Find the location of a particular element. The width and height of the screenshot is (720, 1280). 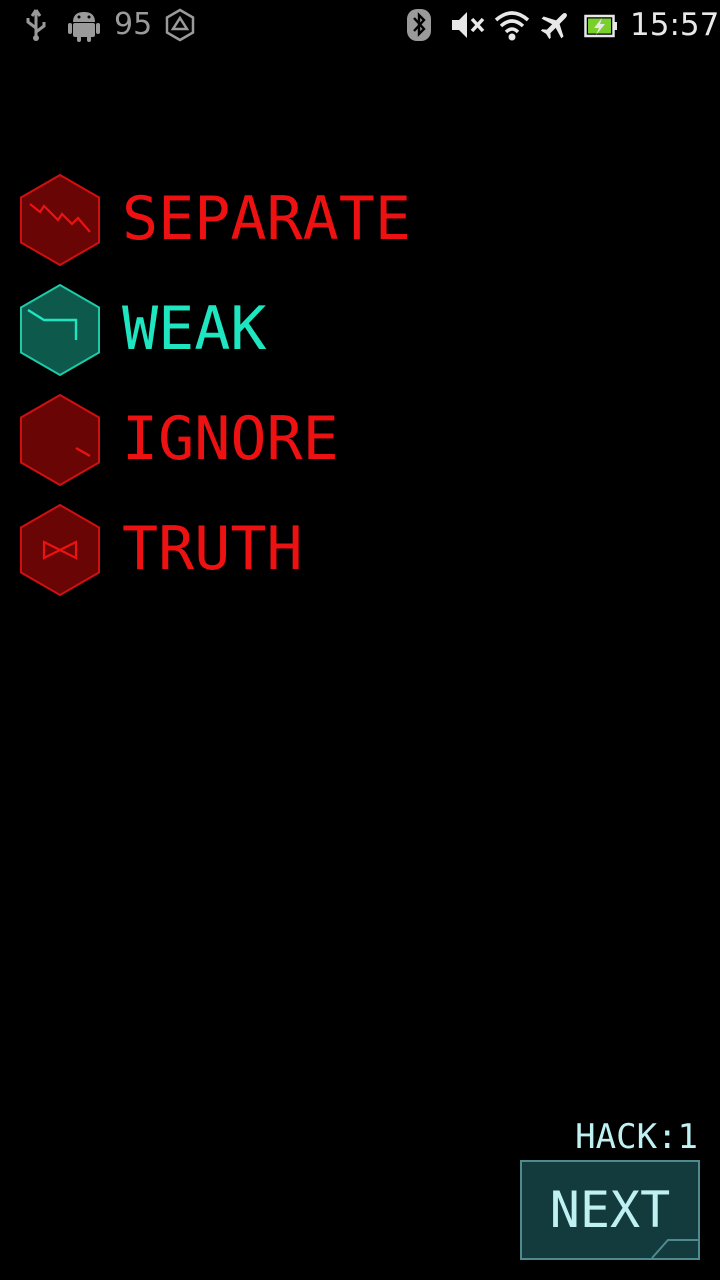

glyph-row-ignore: IGNORE is located at coordinates (318, 440).